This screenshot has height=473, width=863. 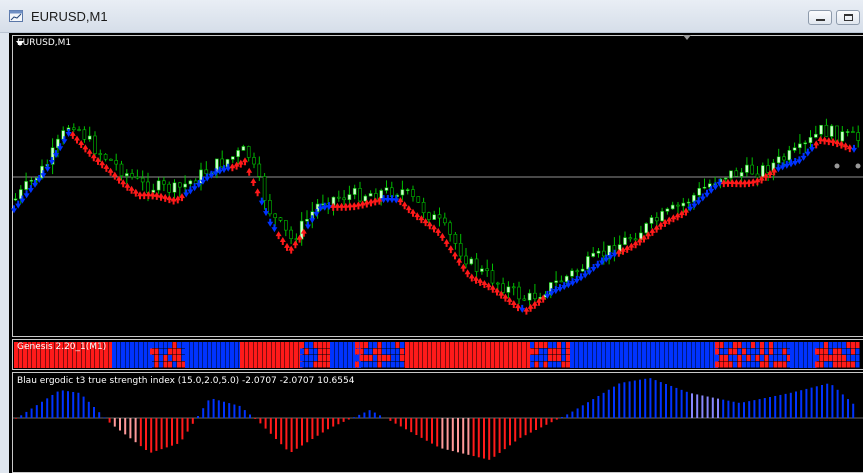 I want to click on chart-shift-marker, so click(x=687, y=37).